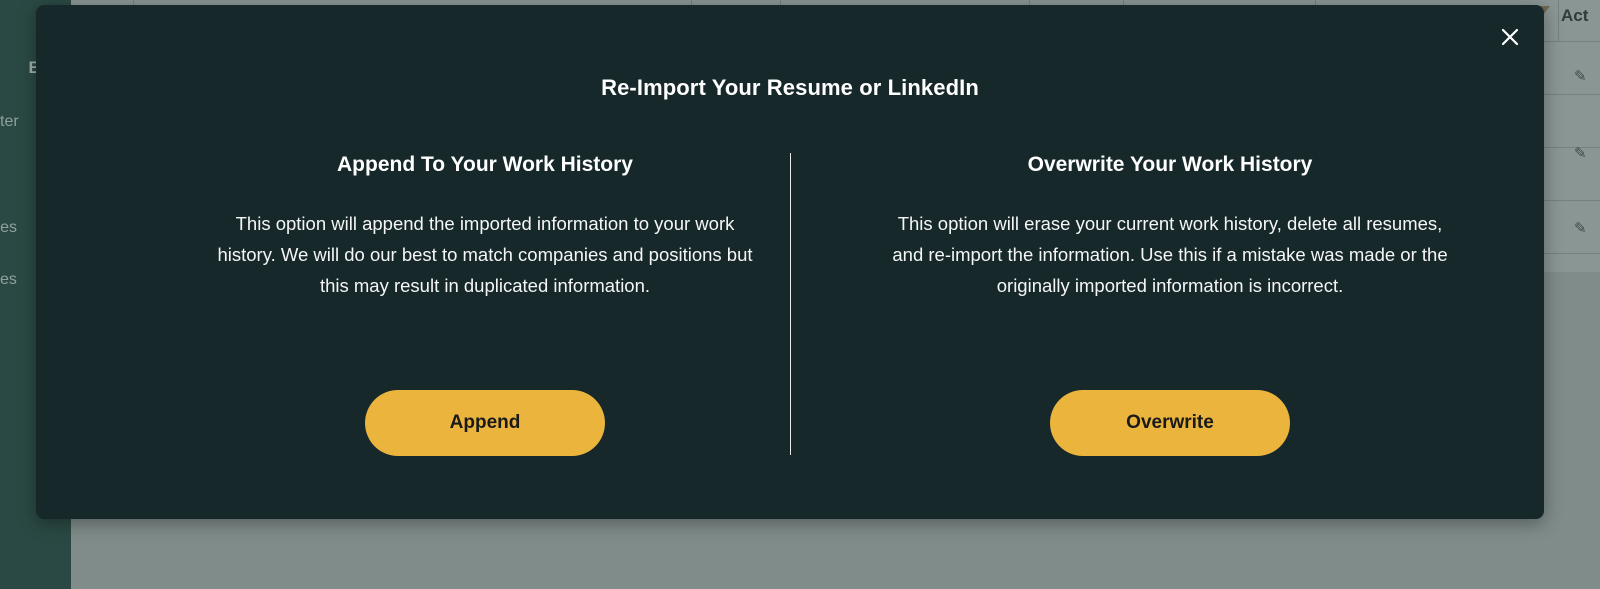 The width and height of the screenshot is (1600, 589). I want to click on overwrite-button: Overwrite, so click(1170, 423).